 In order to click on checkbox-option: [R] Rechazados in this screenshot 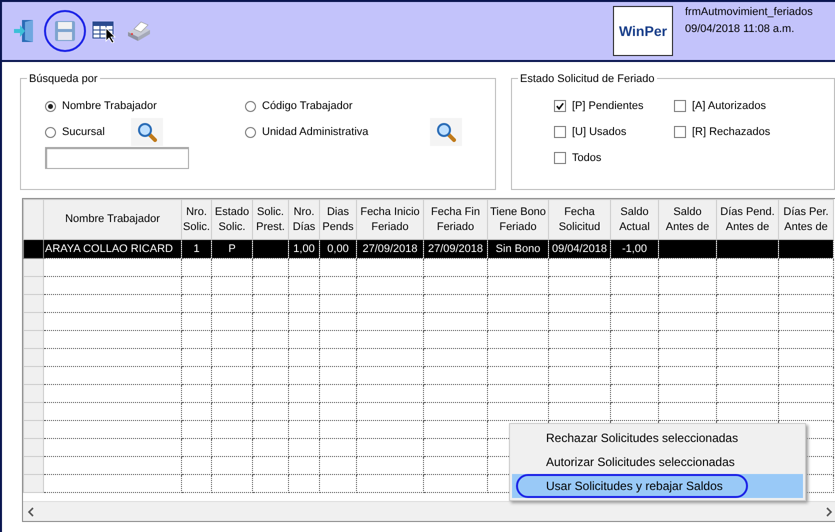, I will do `click(749, 132)`.